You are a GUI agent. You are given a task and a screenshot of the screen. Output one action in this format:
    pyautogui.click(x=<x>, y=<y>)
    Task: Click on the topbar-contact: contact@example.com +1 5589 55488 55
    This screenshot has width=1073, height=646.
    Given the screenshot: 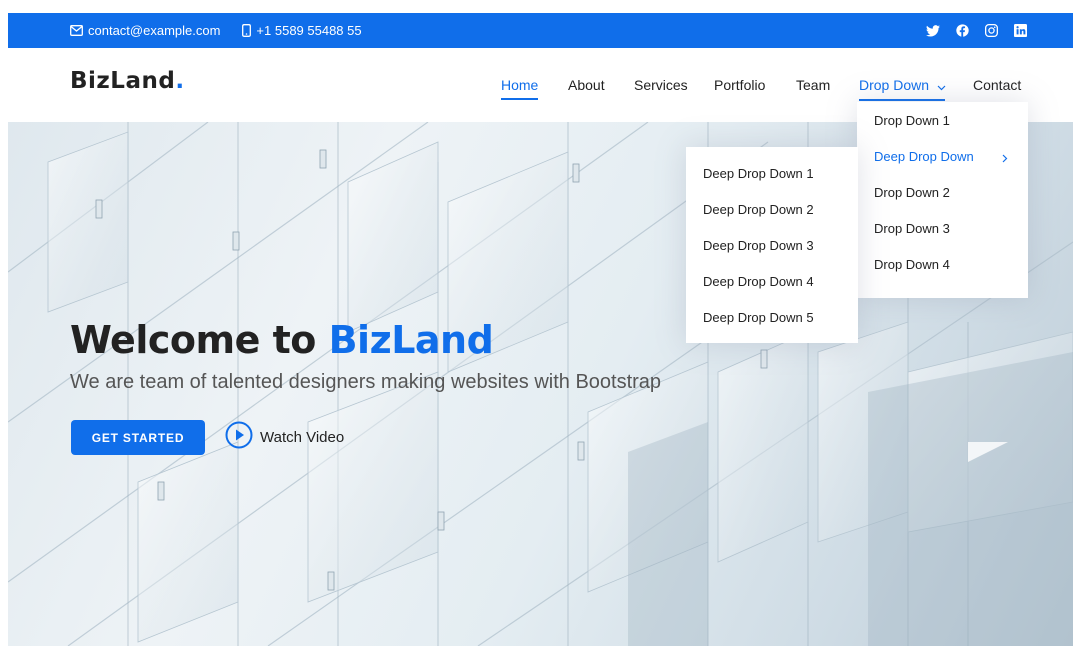 What is the action you would take?
    pyautogui.click(x=216, y=30)
    